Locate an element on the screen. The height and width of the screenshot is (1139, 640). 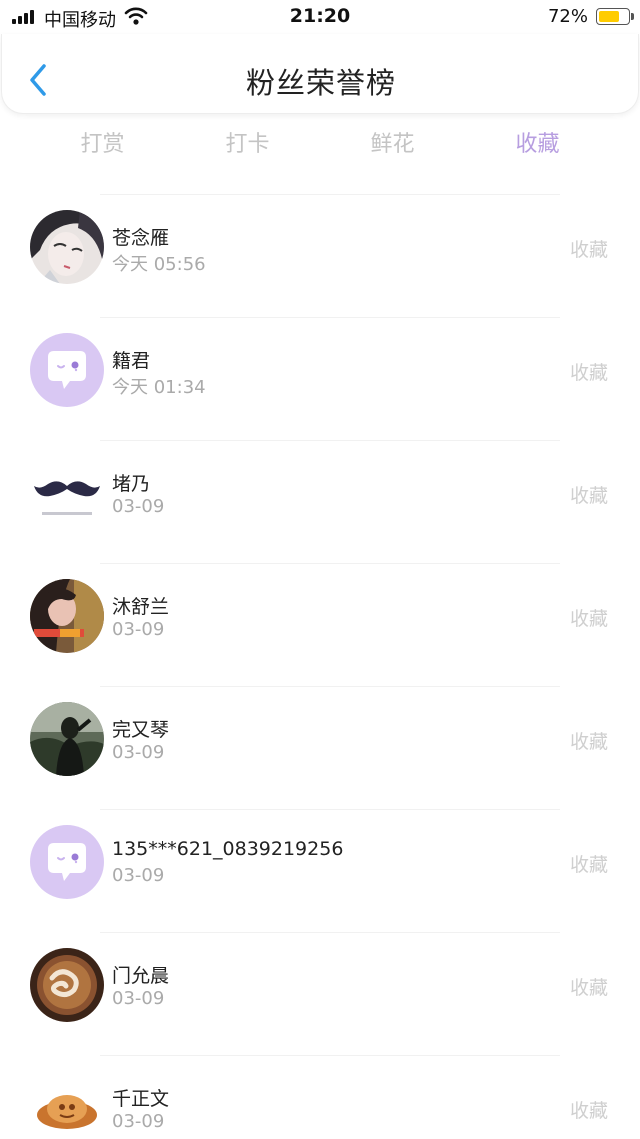
list-item: 千正文 03-09 收藏 is located at coordinates (320, 1097).